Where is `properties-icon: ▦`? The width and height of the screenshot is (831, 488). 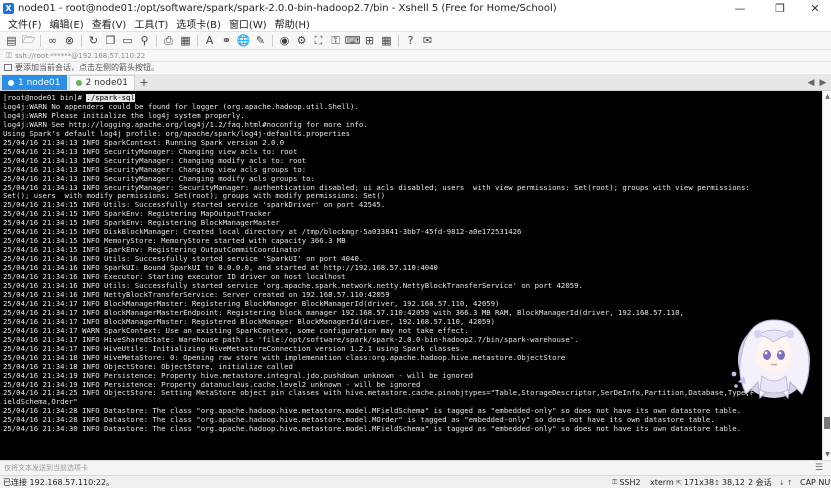 properties-icon: ▦ is located at coordinates (185, 40).